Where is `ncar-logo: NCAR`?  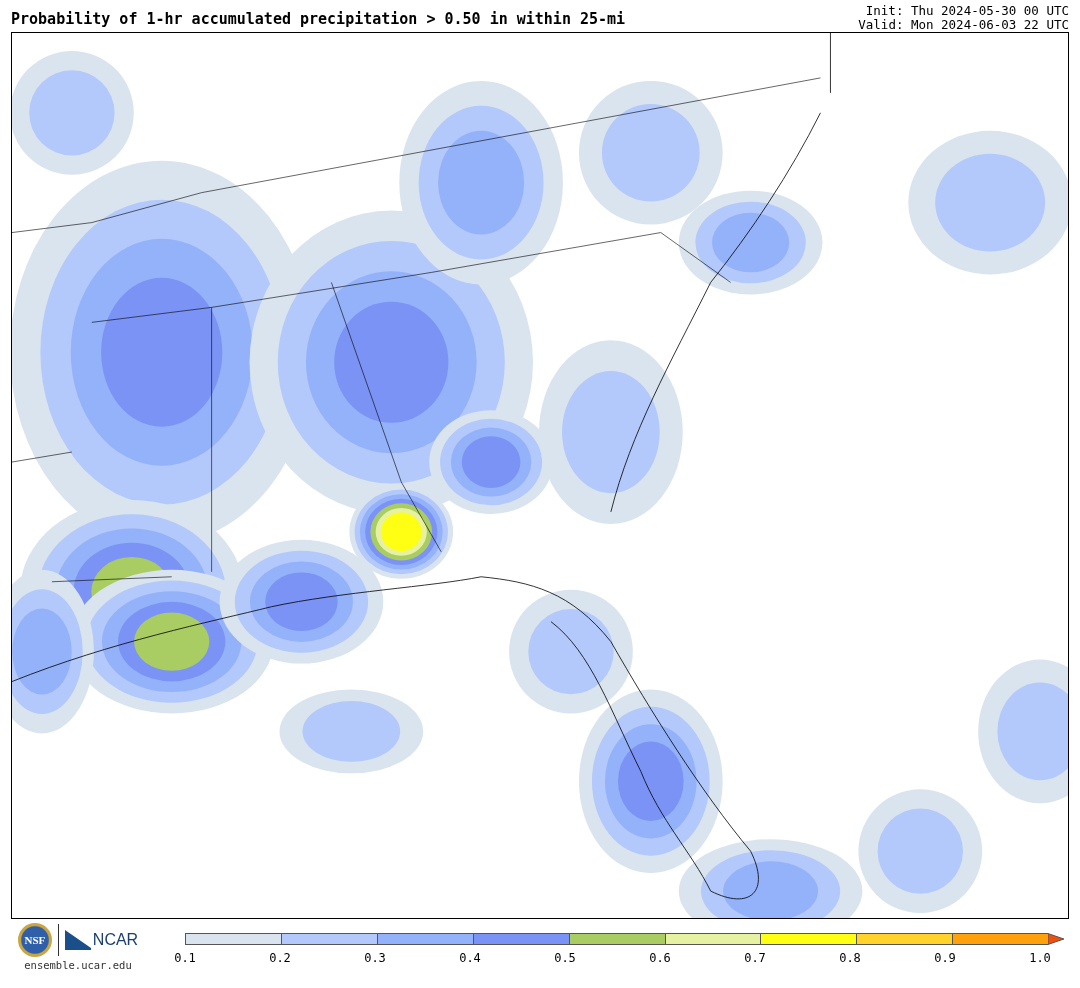
ncar-logo: NCAR is located at coordinates (115, 940).